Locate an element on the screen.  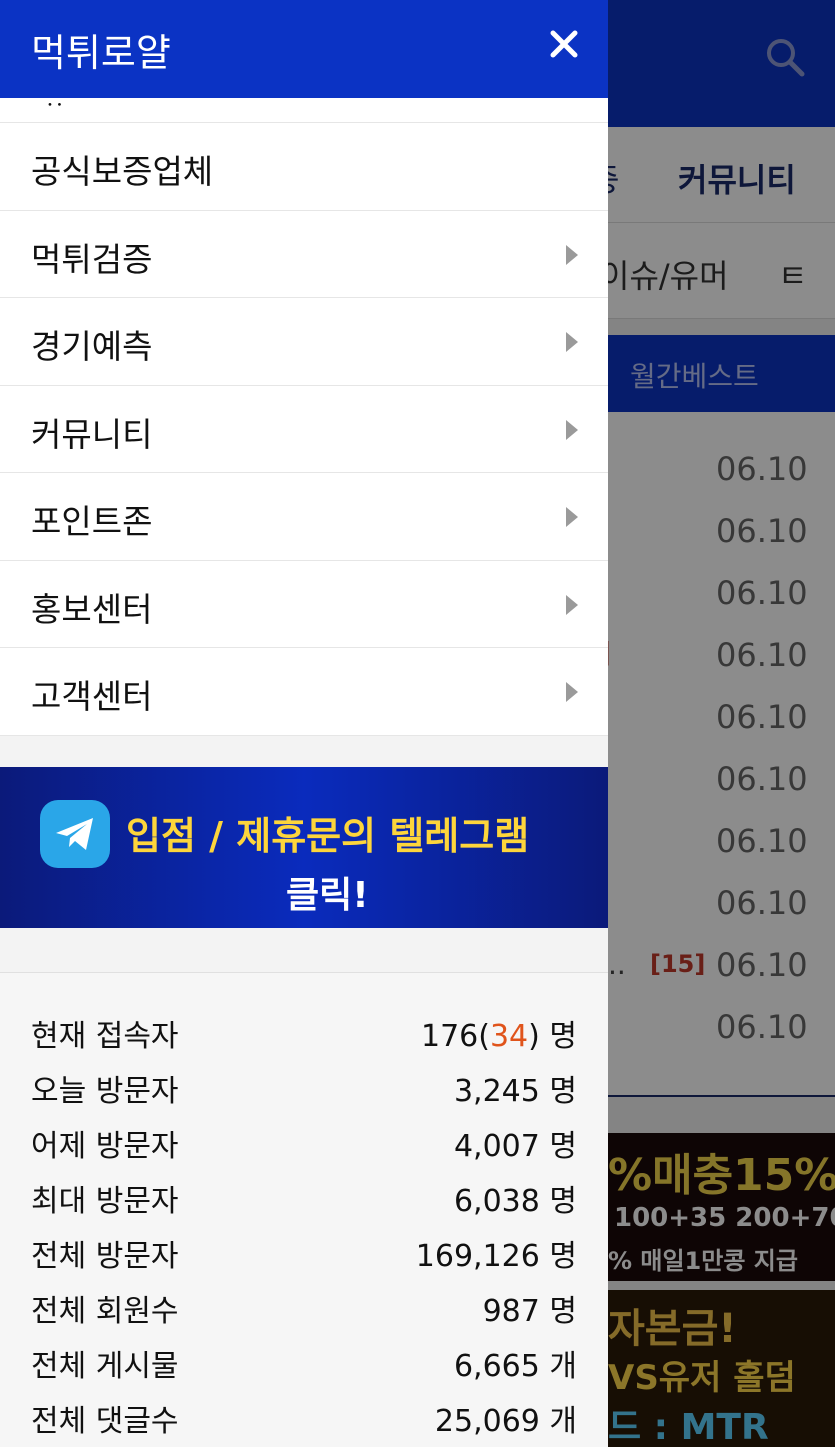
stat-label: 현재 접속자 is located at coordinates (105, 1036).